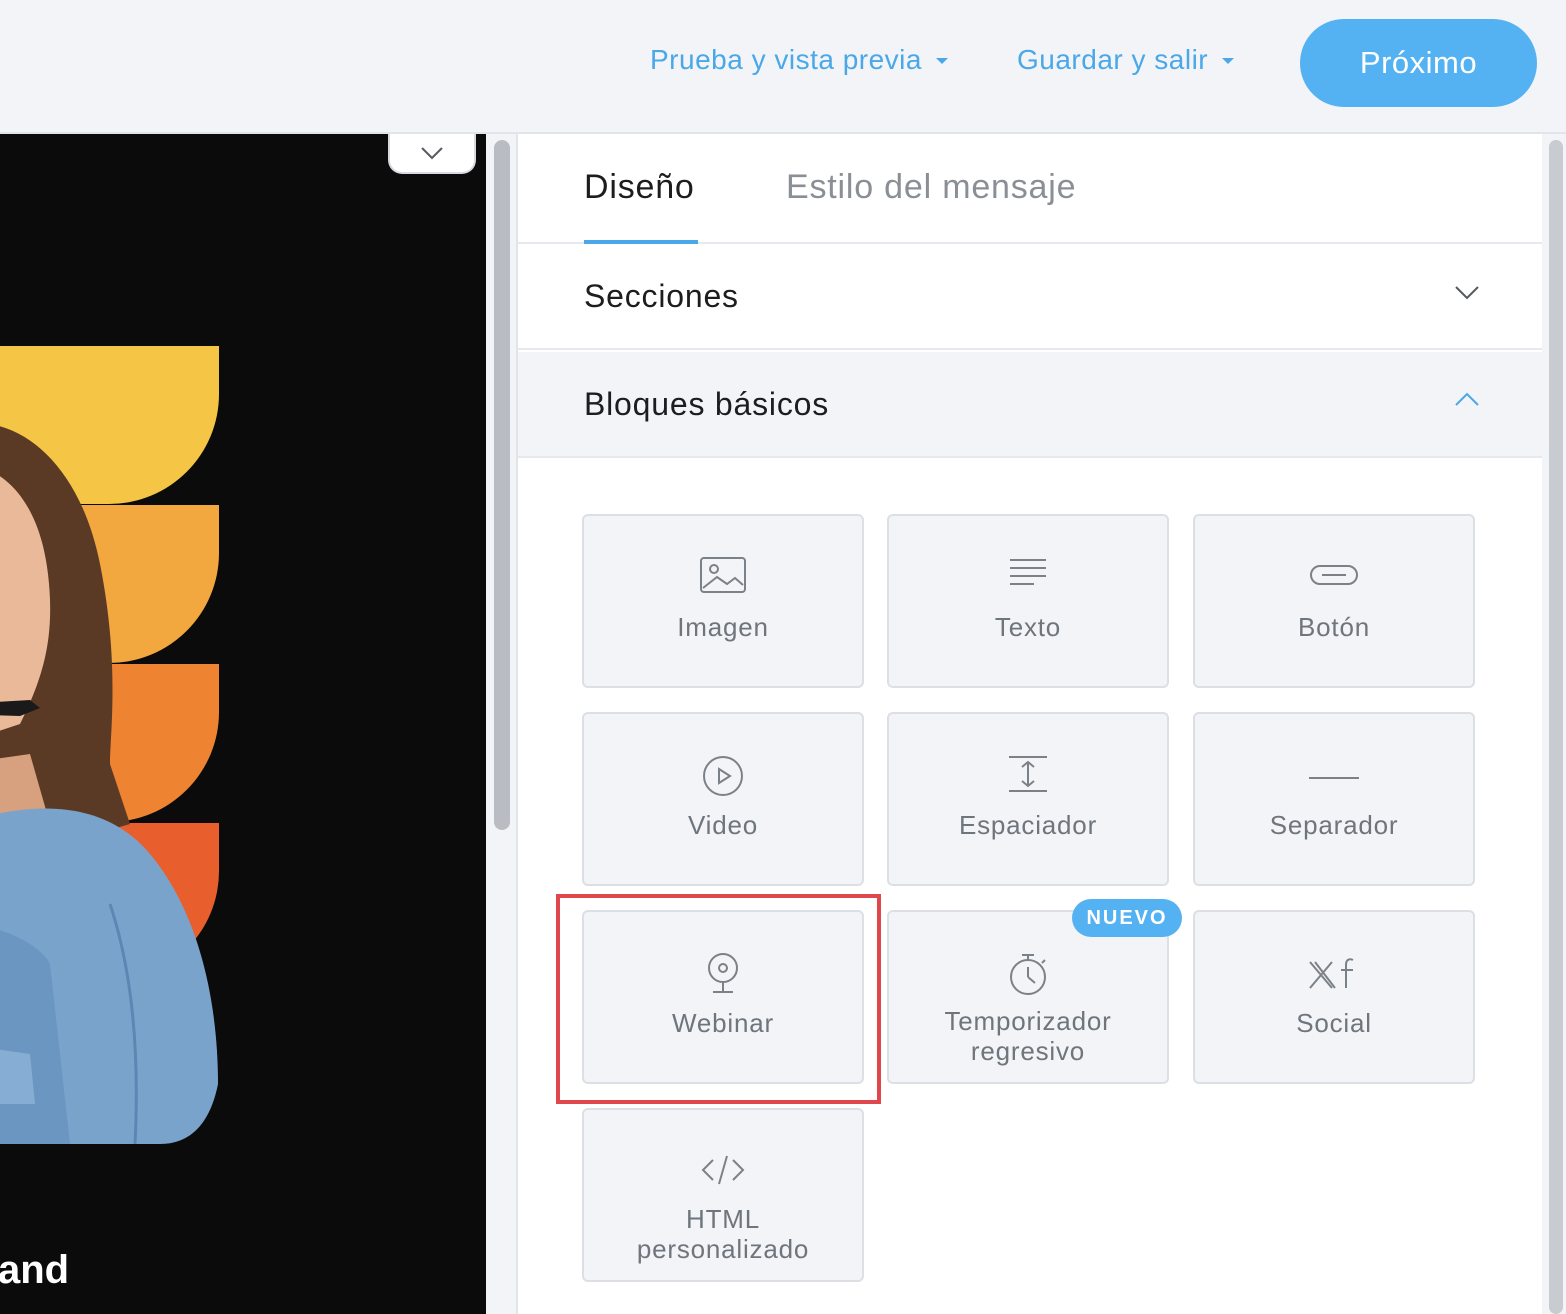  What do you see at coordinates (723, 575) in the screenshot?
I see `image-icon` at bounding box center [723, 575].